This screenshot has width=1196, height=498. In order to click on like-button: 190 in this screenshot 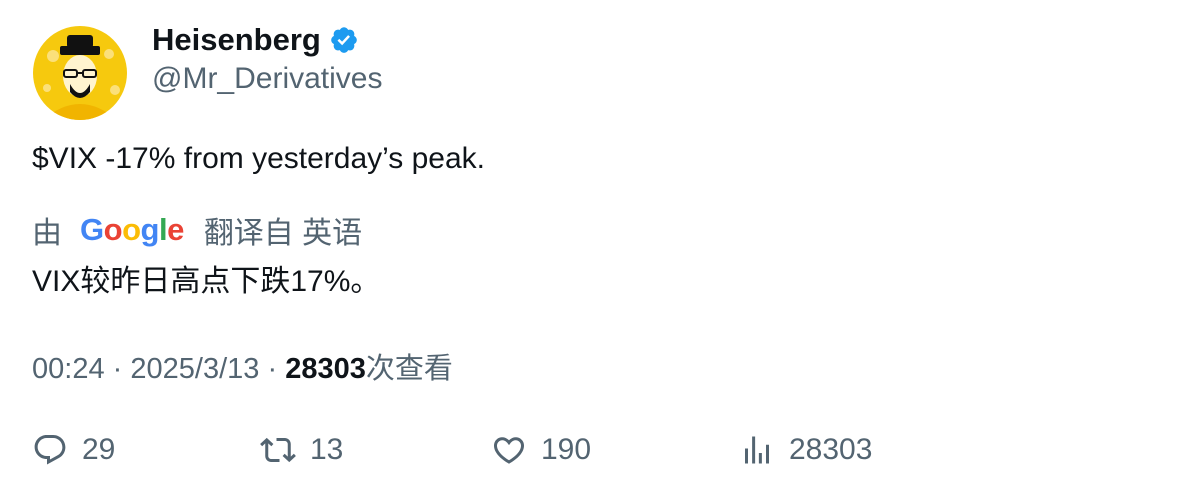, I will do `click(541, 450)`.